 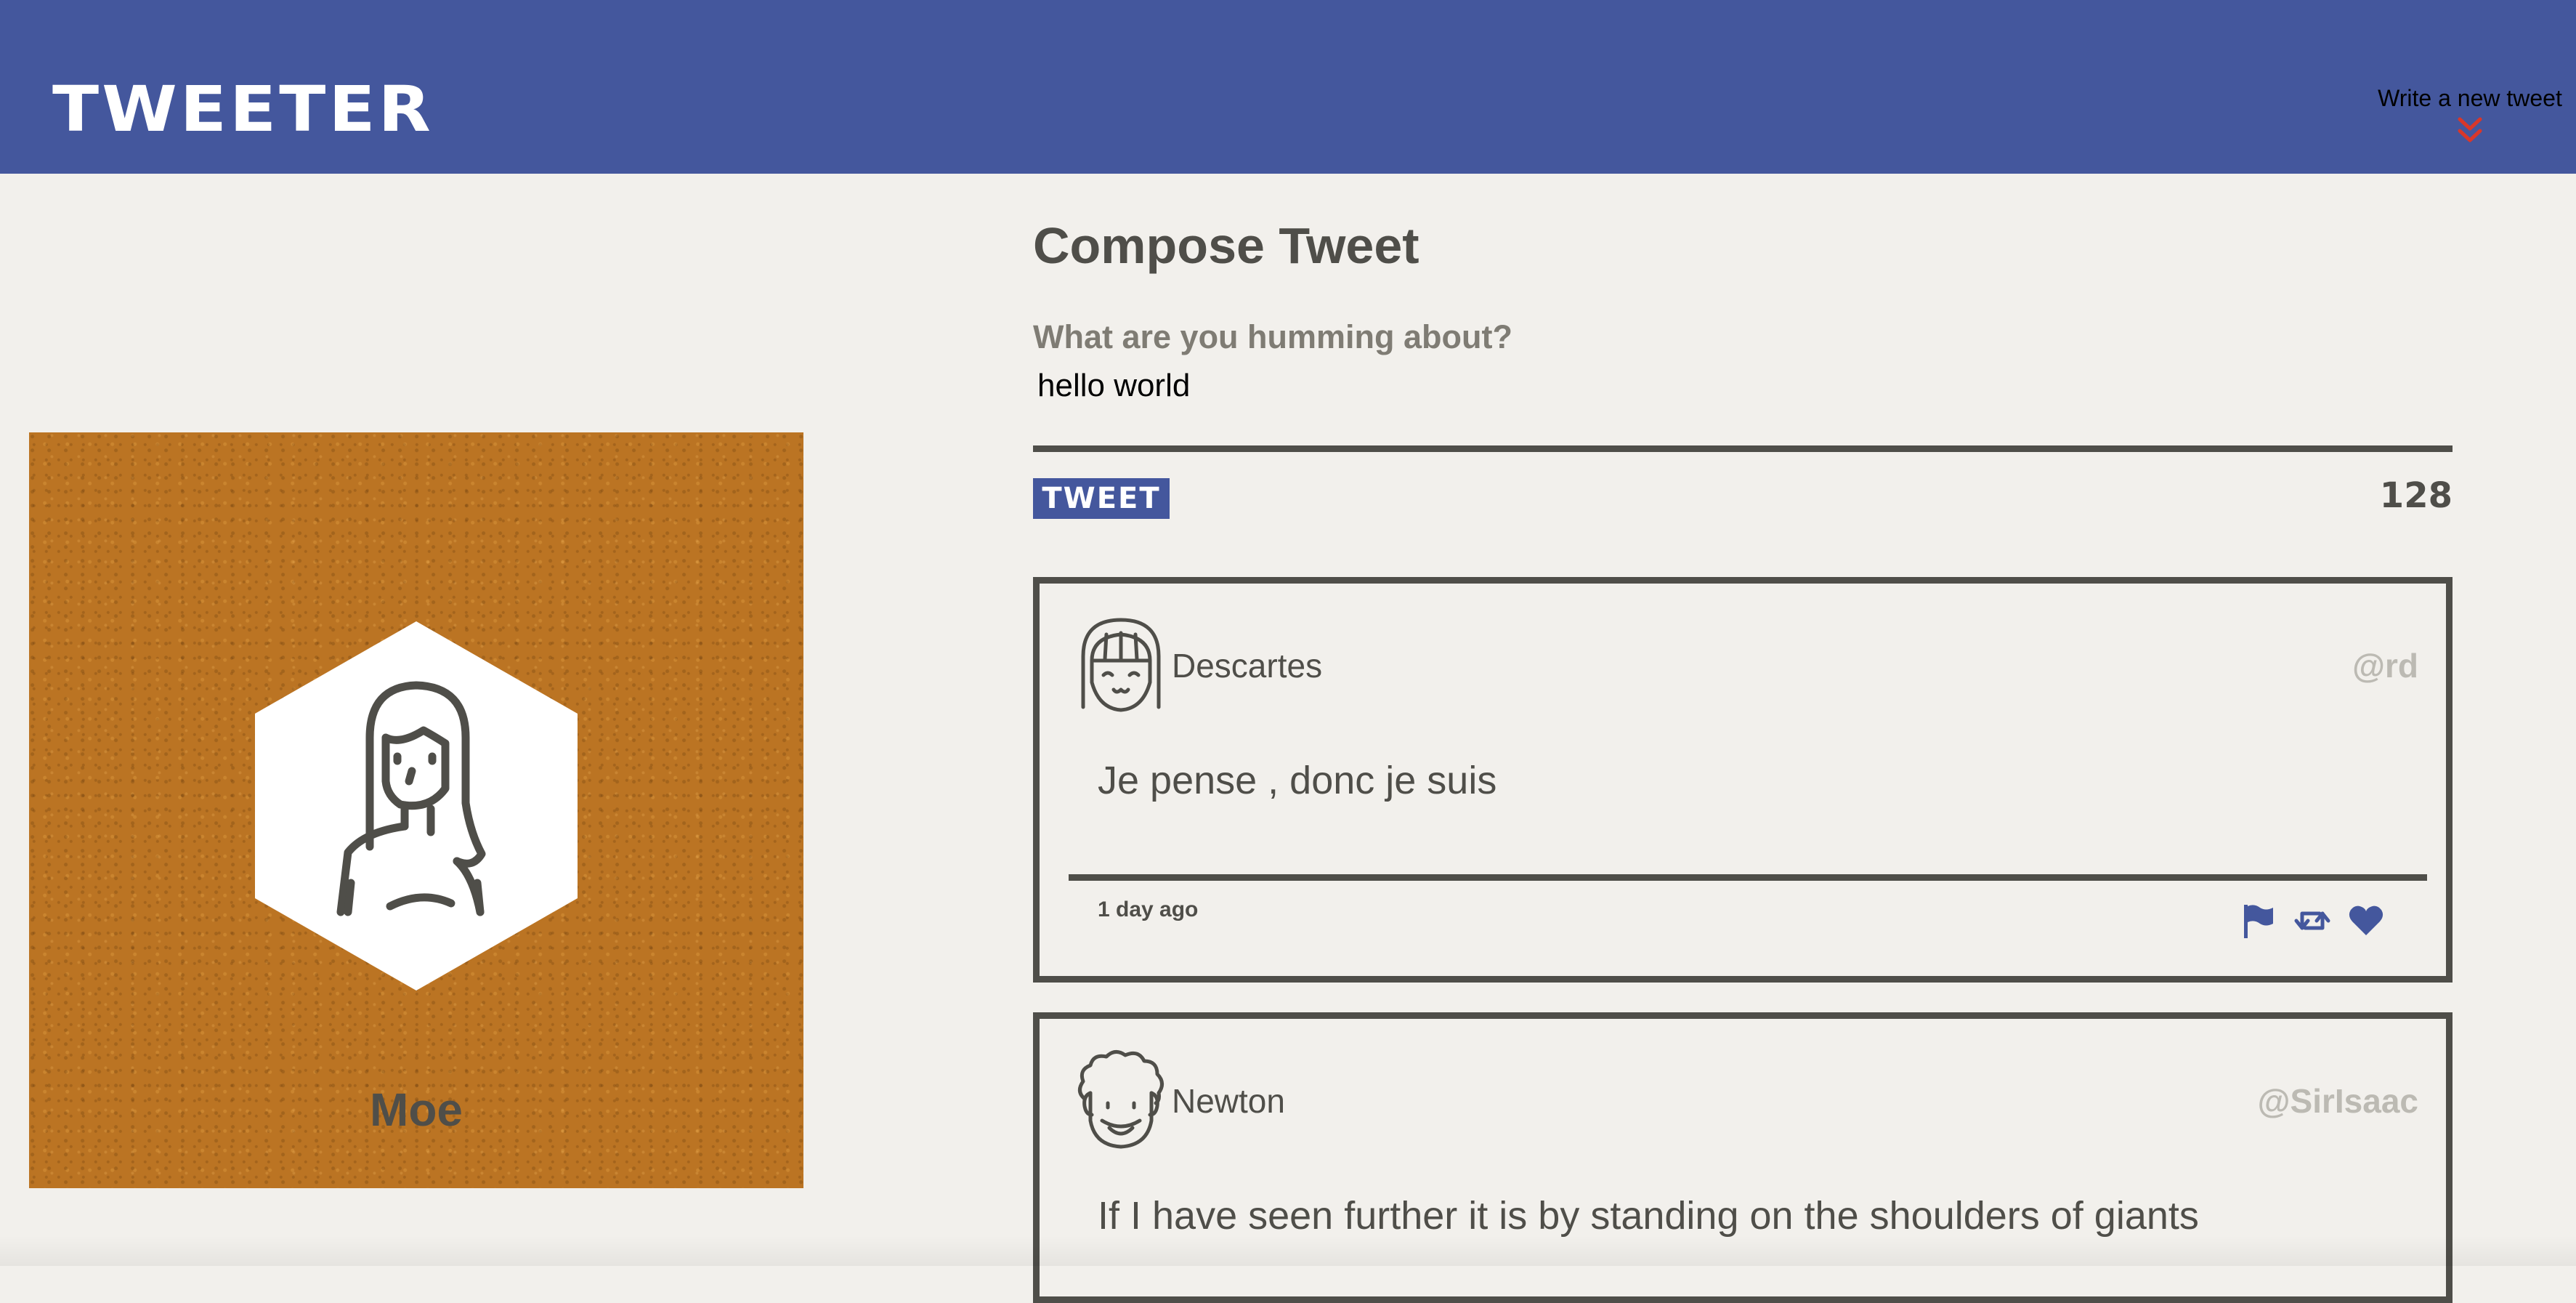 I want to click on compose-prompt-label: What are you humming about?, so click(x=1272, y=336).